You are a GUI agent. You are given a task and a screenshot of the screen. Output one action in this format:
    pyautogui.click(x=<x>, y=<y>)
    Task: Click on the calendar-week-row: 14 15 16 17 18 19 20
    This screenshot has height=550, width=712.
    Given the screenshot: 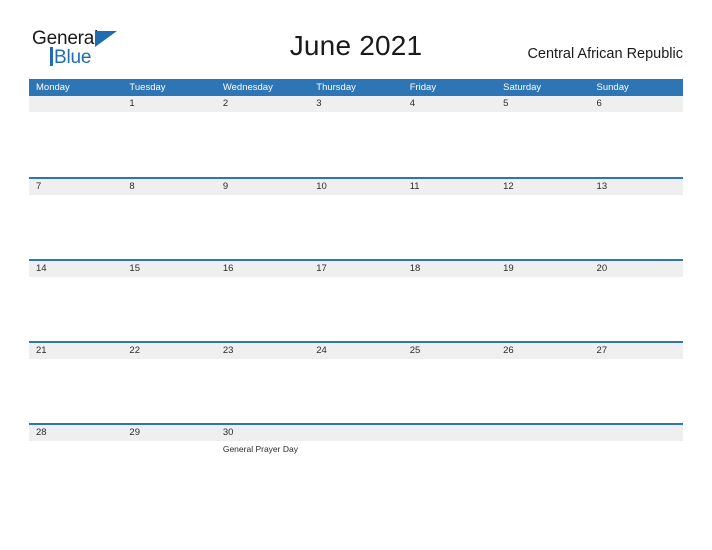 What is the action you would take?
    pyautogui.click(x=356, y=300)
    